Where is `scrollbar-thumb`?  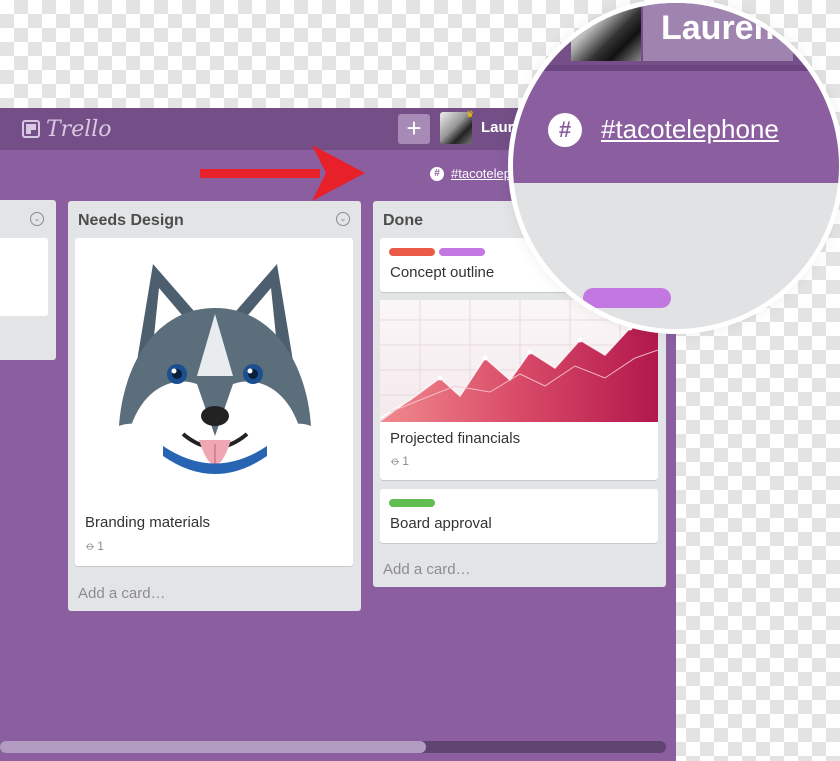
scrollbar-thumb is located at coordinates (213, 747).